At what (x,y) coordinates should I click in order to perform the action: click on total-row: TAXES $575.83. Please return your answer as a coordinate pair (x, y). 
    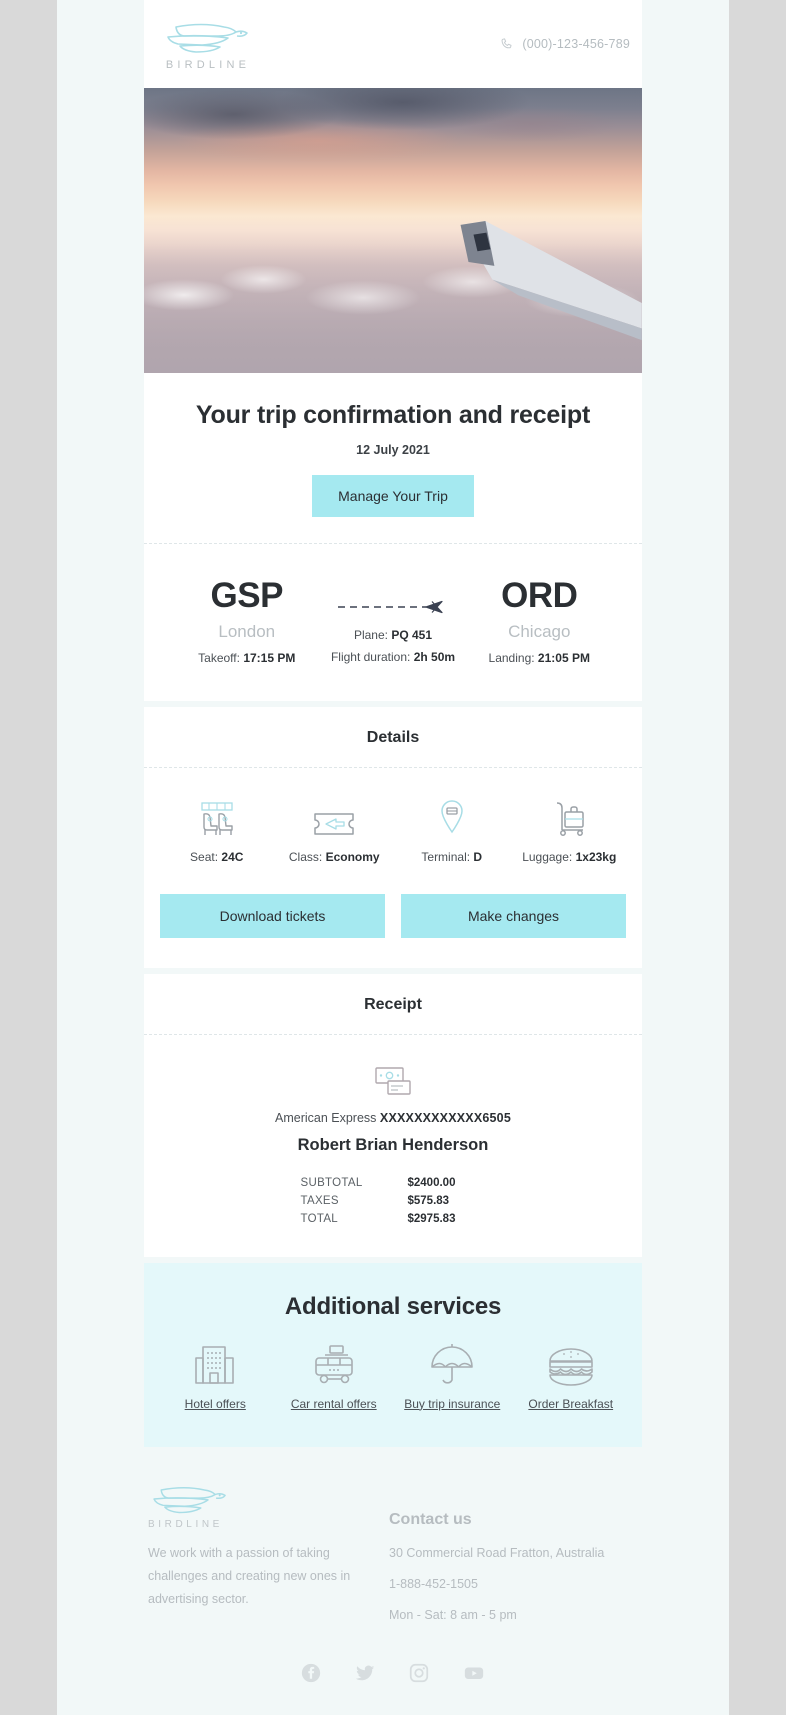
    Looking at the image, I should click on (393, 1201).